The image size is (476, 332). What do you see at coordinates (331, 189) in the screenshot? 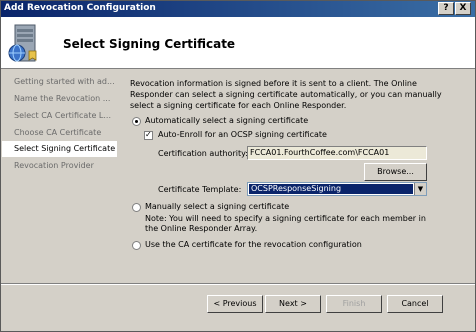
I see `template-selected-value: OCSPResponseSigning` at bounding box center [331, 189].